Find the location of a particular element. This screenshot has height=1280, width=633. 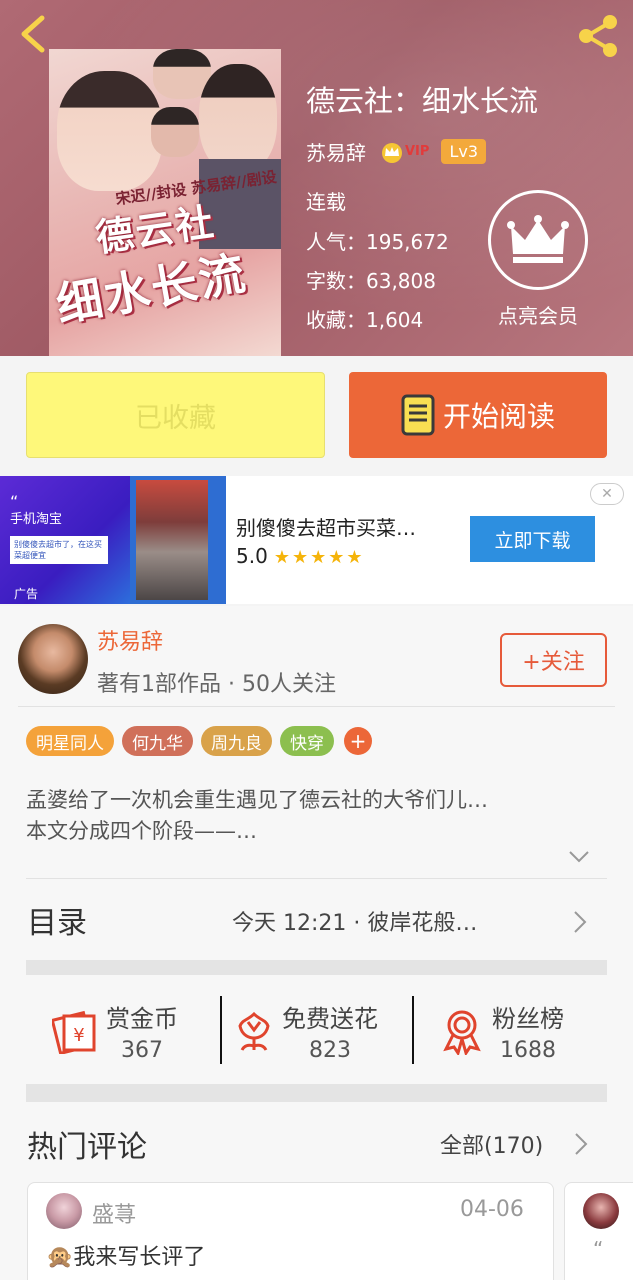

fan-ranking-button: 粉丝榜 1688 is located at coordinates (502, 1031).